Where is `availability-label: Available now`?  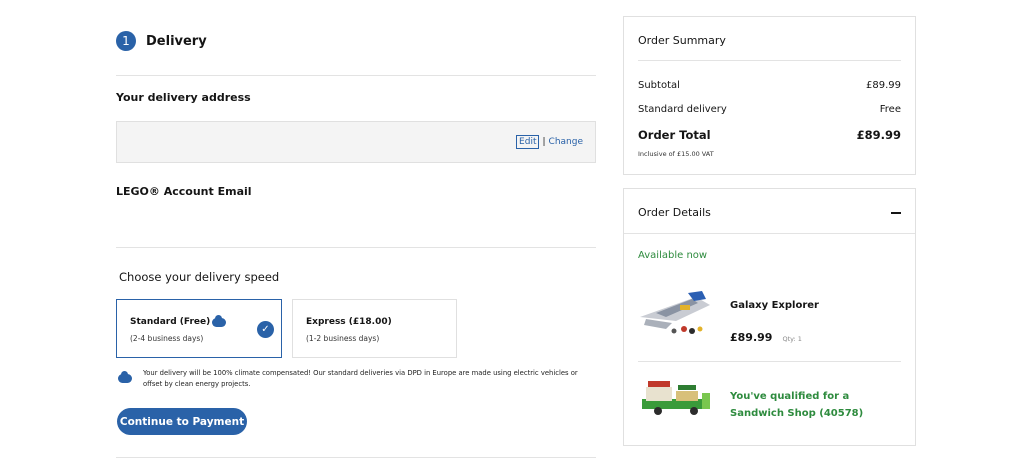 availability-label: Available now is located at coordinates (673, 255).